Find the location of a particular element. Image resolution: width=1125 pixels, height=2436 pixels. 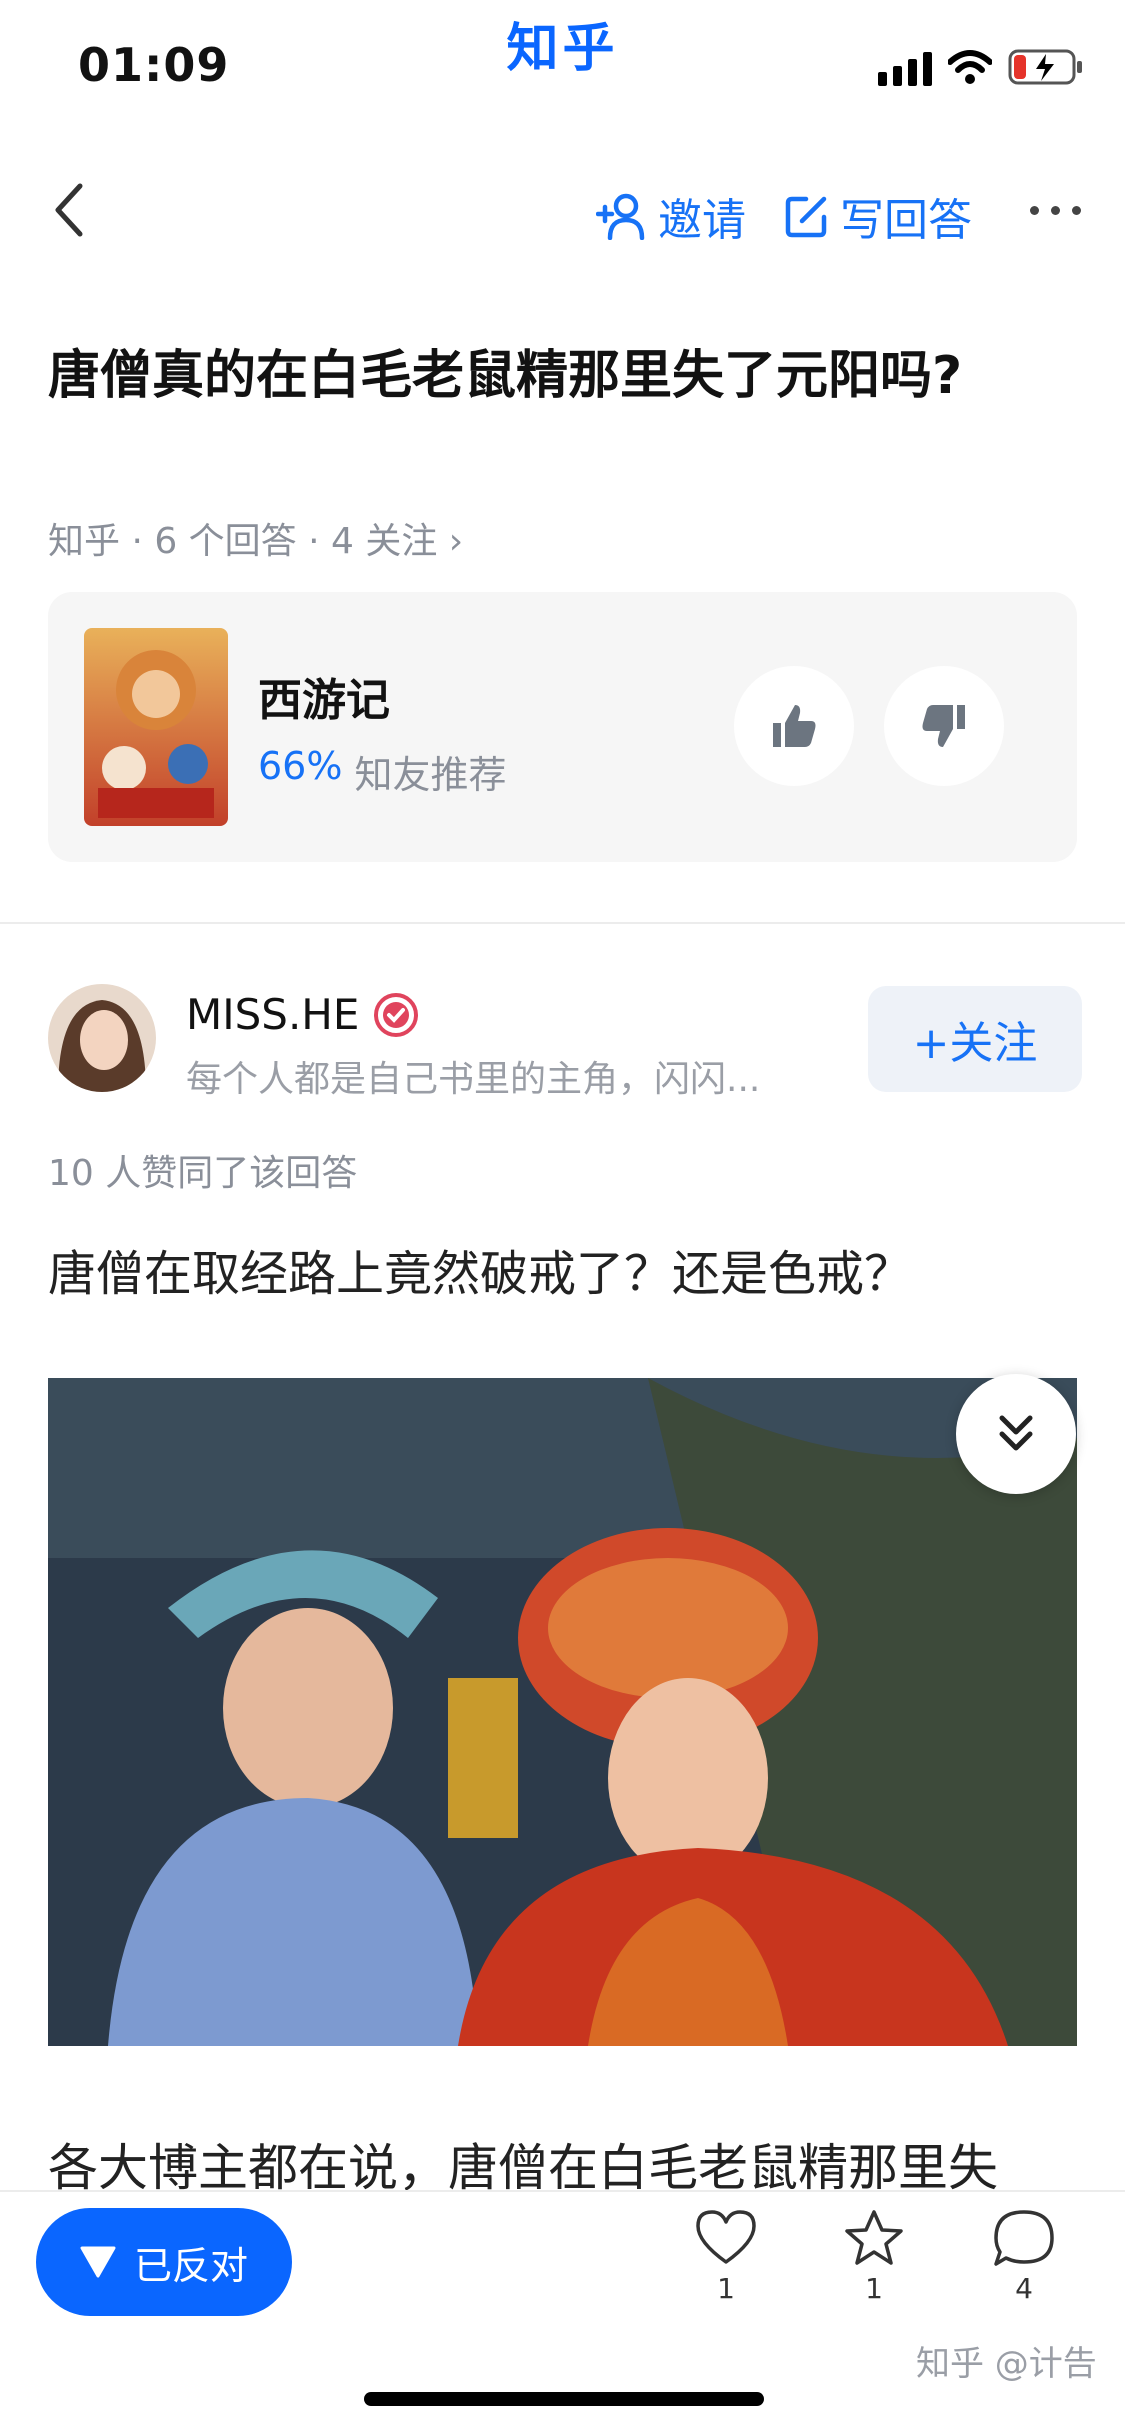

wifi-icon is located at coordinates (970, 67).